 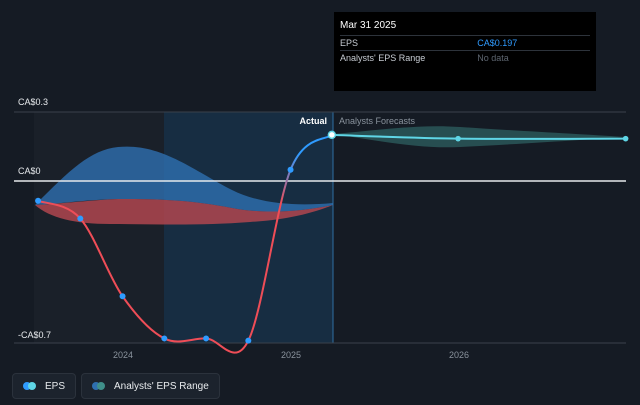 What do you see at coordinates (465, 42) in the screenshot?
I see `tooltip-row-eps: EPS CA$0.197` at bounding box center [465, 42].